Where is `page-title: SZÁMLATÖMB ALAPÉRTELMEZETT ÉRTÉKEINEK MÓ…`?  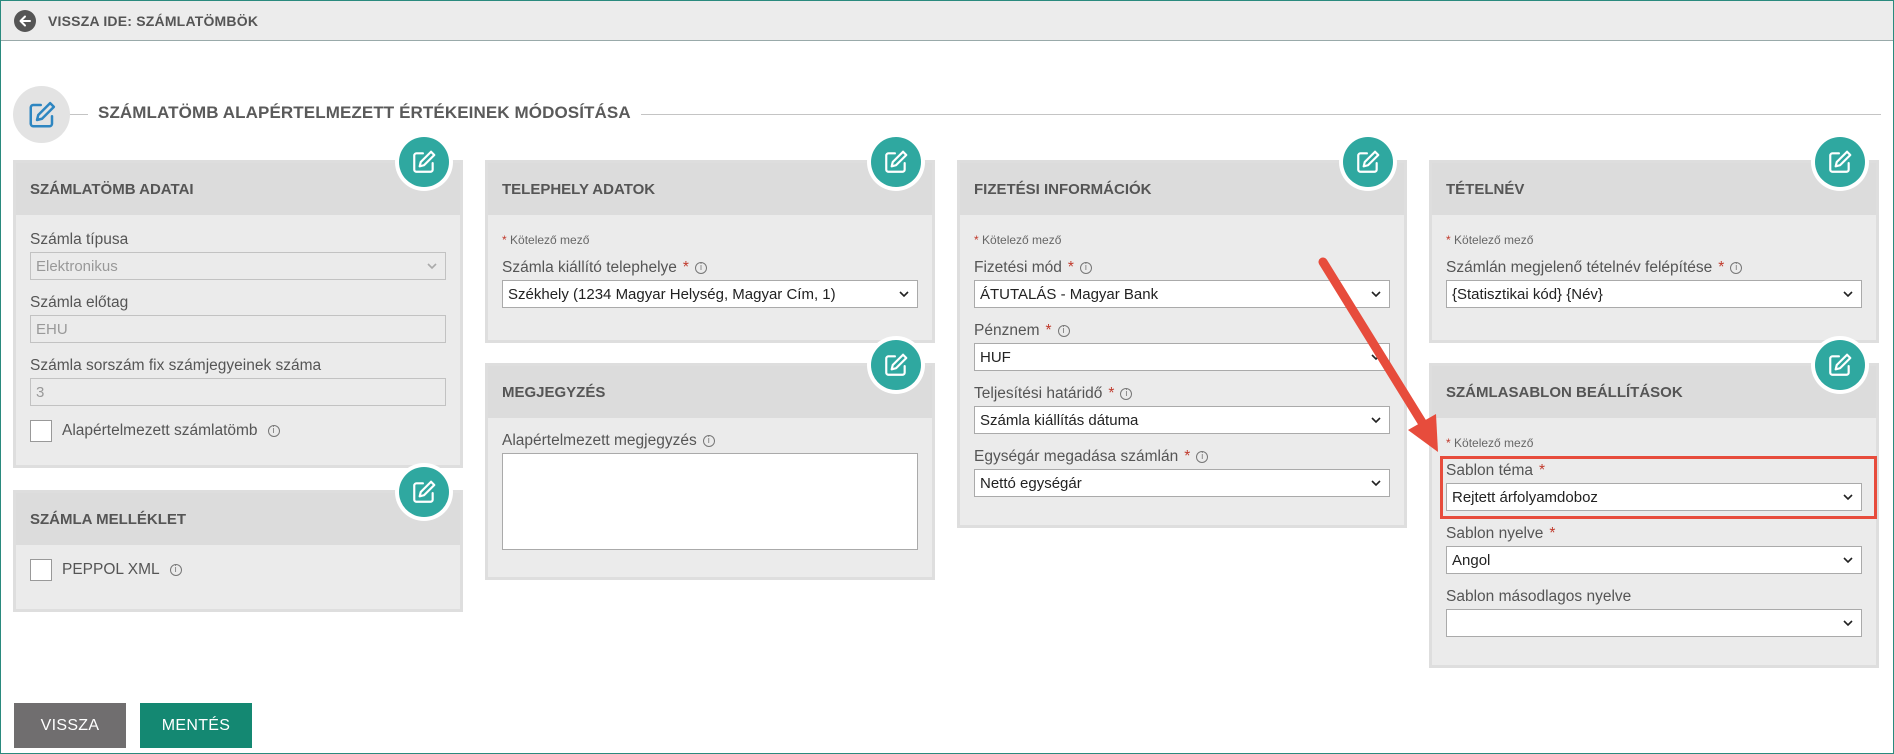 page-title: SZÁMLATÖMB ALAPÉRTELMEZETT ÉRTÉKEINEK MÓ… is located at coordinates (364, 113).